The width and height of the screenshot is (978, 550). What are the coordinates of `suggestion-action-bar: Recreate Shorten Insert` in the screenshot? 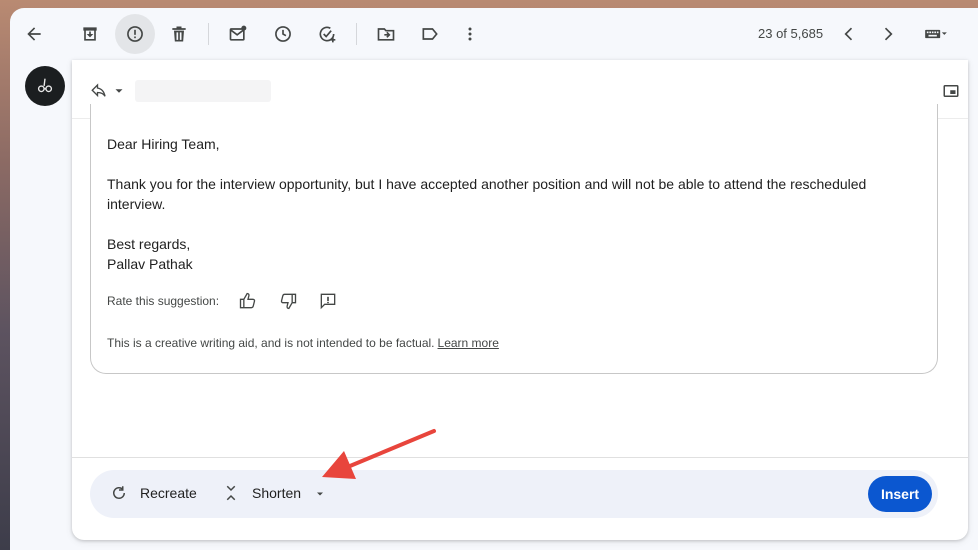 It's located at (514, 494).